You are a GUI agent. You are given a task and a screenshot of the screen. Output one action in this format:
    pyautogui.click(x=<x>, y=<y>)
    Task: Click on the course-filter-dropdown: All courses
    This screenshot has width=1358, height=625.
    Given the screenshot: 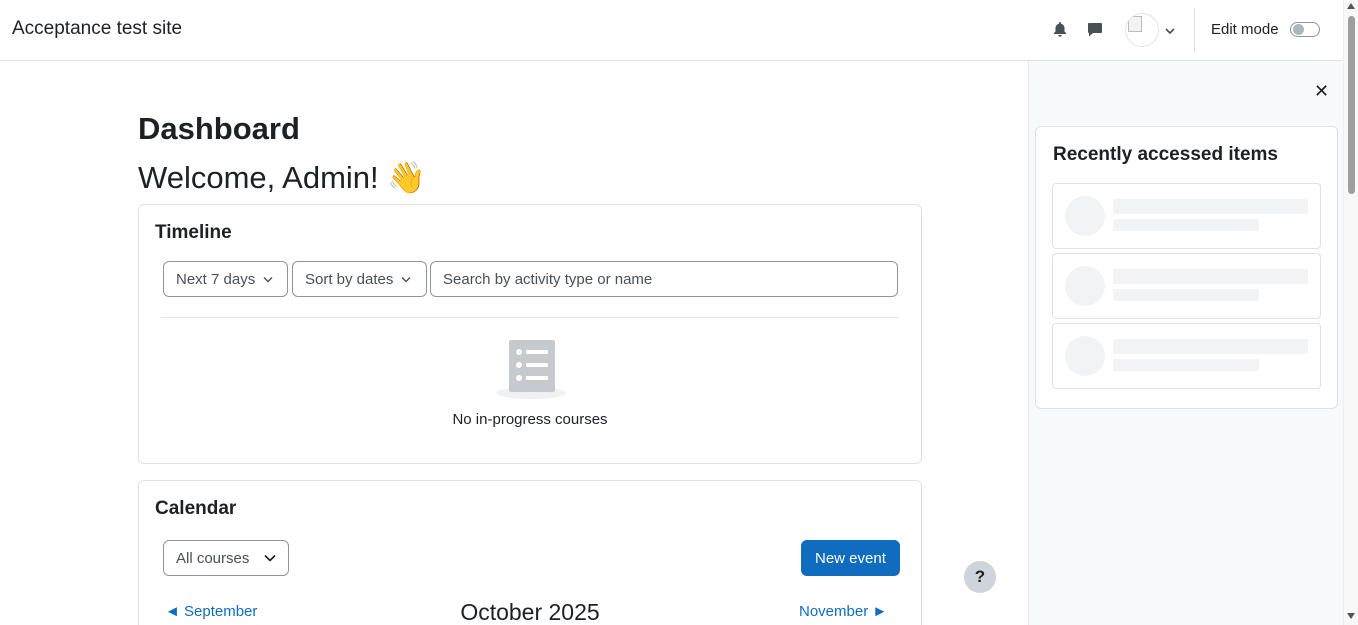 What is the action you would take?
    pyautogui.click(x=226, y=558)
    